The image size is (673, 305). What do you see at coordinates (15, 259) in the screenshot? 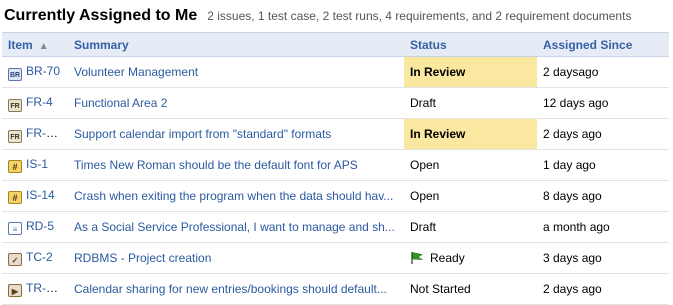
I see `test-case-icon: ✓` at bounding box center [15, 259].